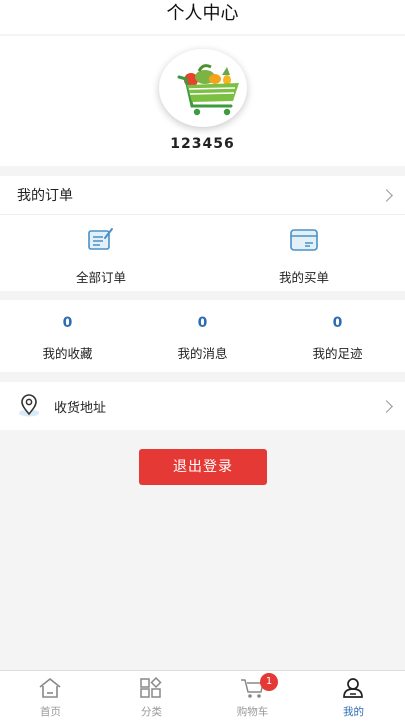 This screenshot has height=721, width=405. I want to click on orders-grid: 全部订单 我的买单, so click(202, 253).